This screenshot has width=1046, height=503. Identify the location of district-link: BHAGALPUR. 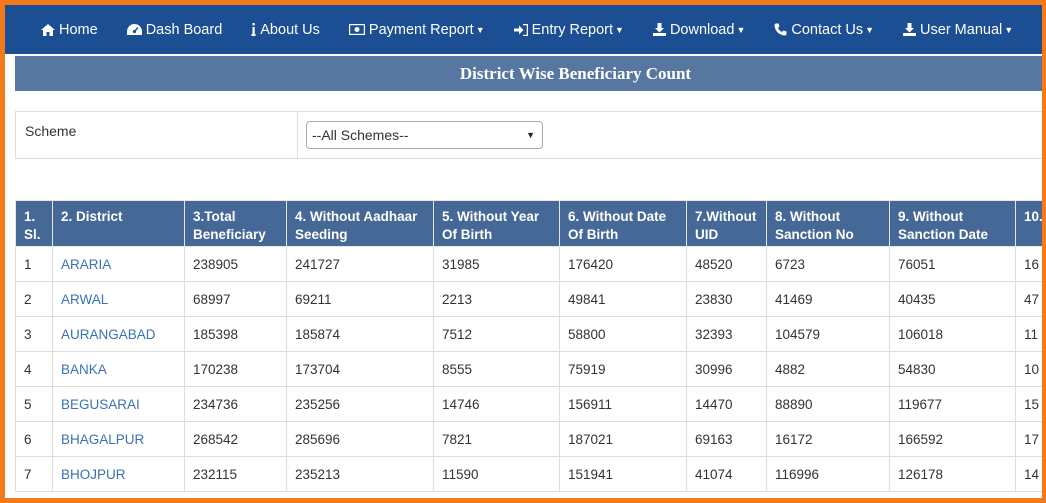
(118, 439).